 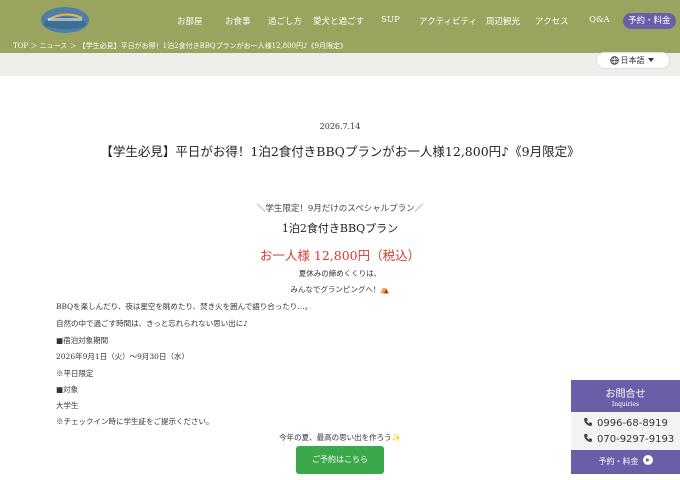 I want to click on tent-icon: ⛺, so click(x=385, y=289).